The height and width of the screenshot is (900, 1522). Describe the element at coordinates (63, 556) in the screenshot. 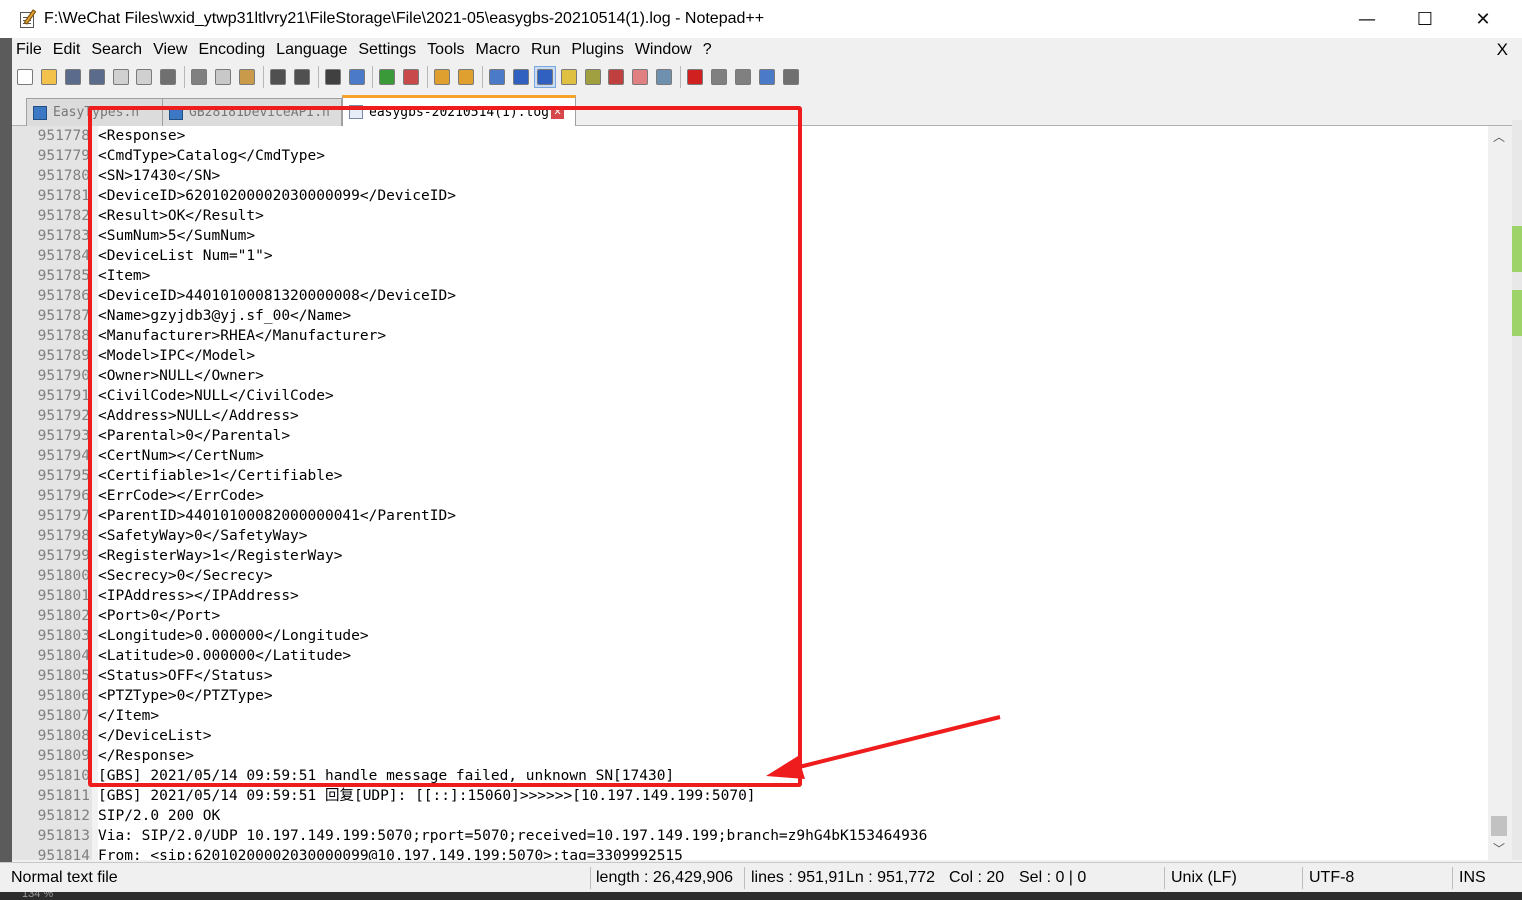

I see `line-number: 951799` at that location.